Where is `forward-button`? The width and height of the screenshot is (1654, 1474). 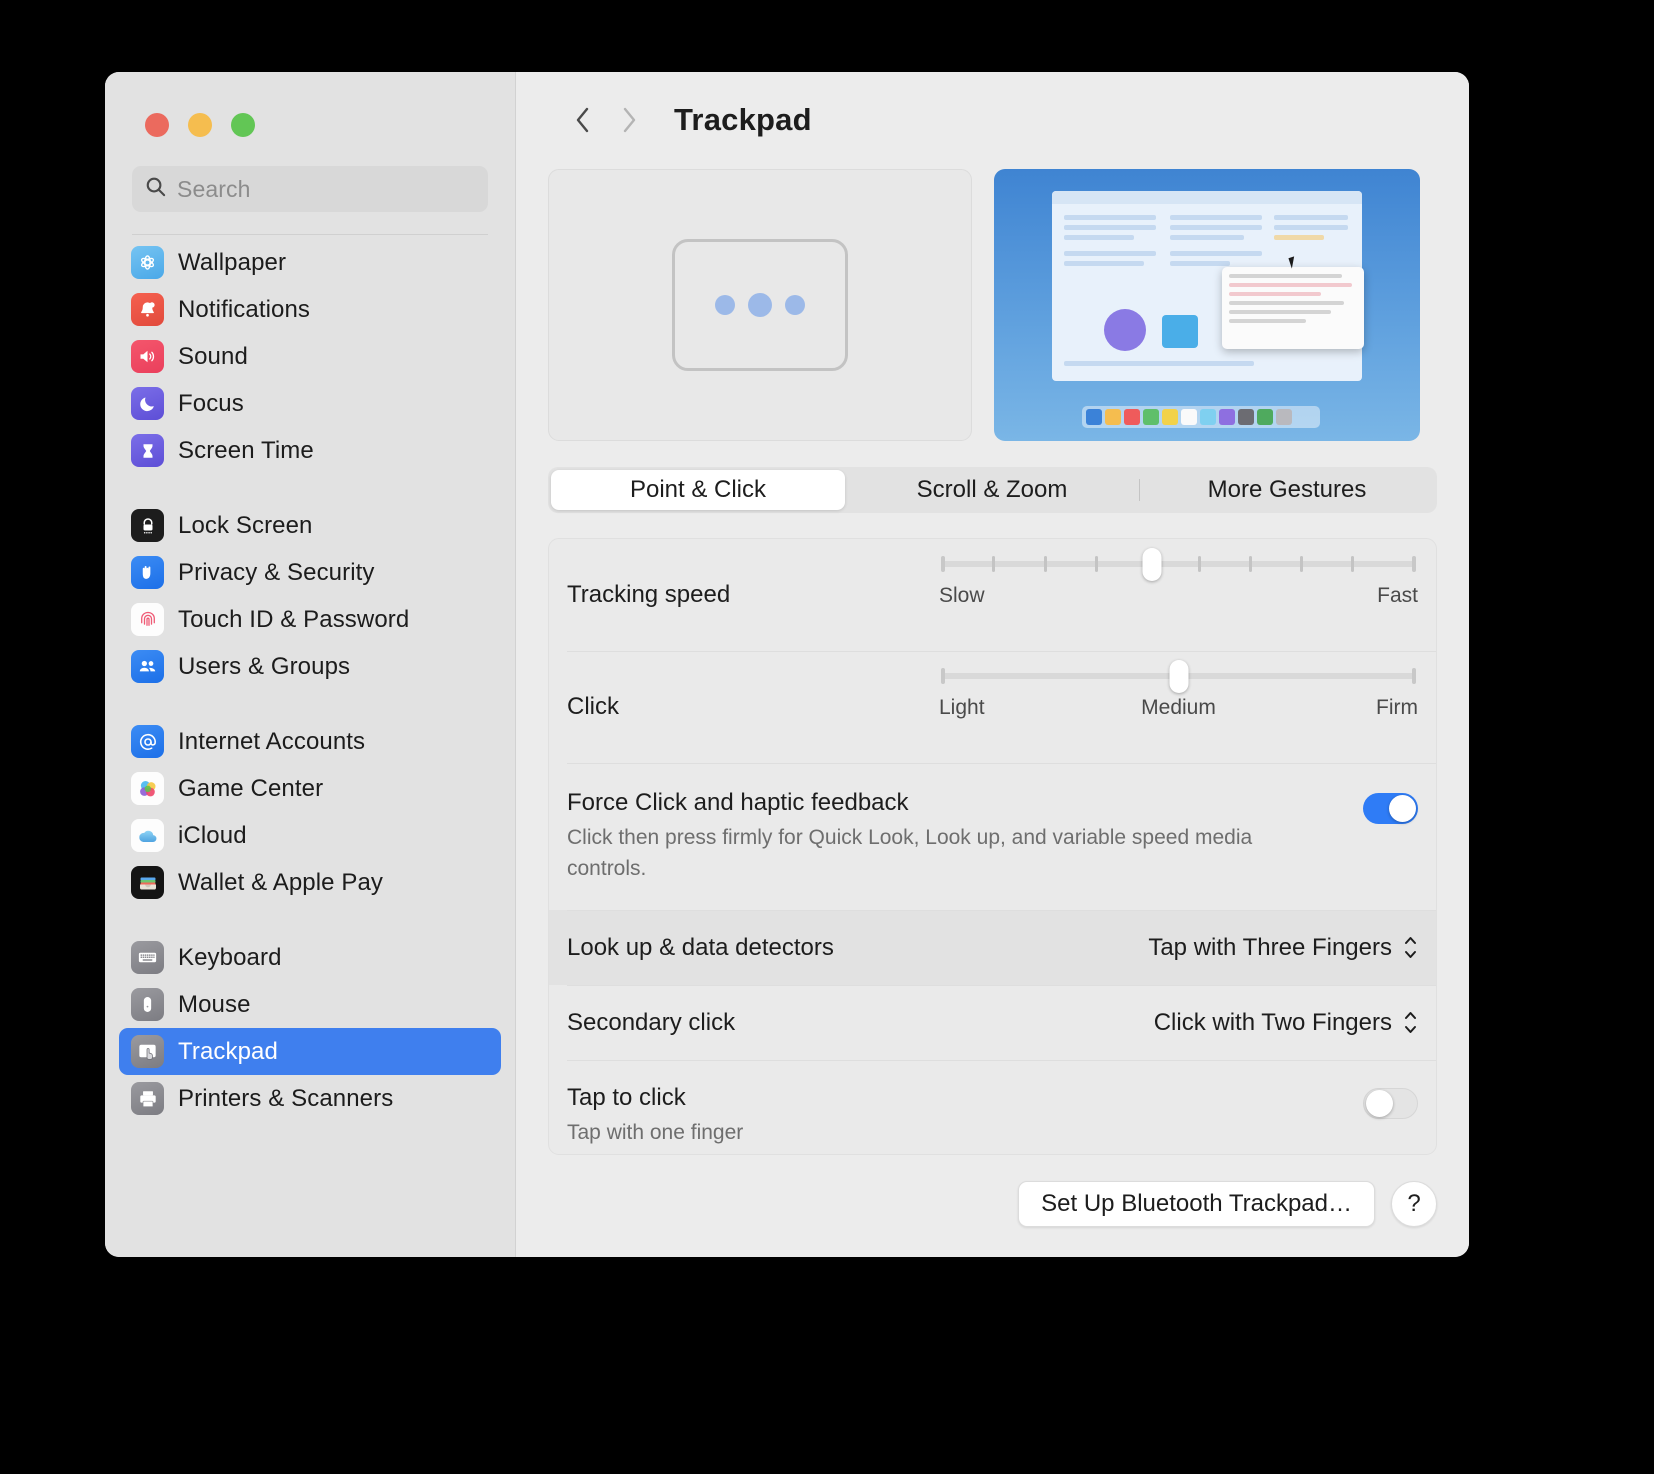
forward-button is located at coordinates (629, 120).